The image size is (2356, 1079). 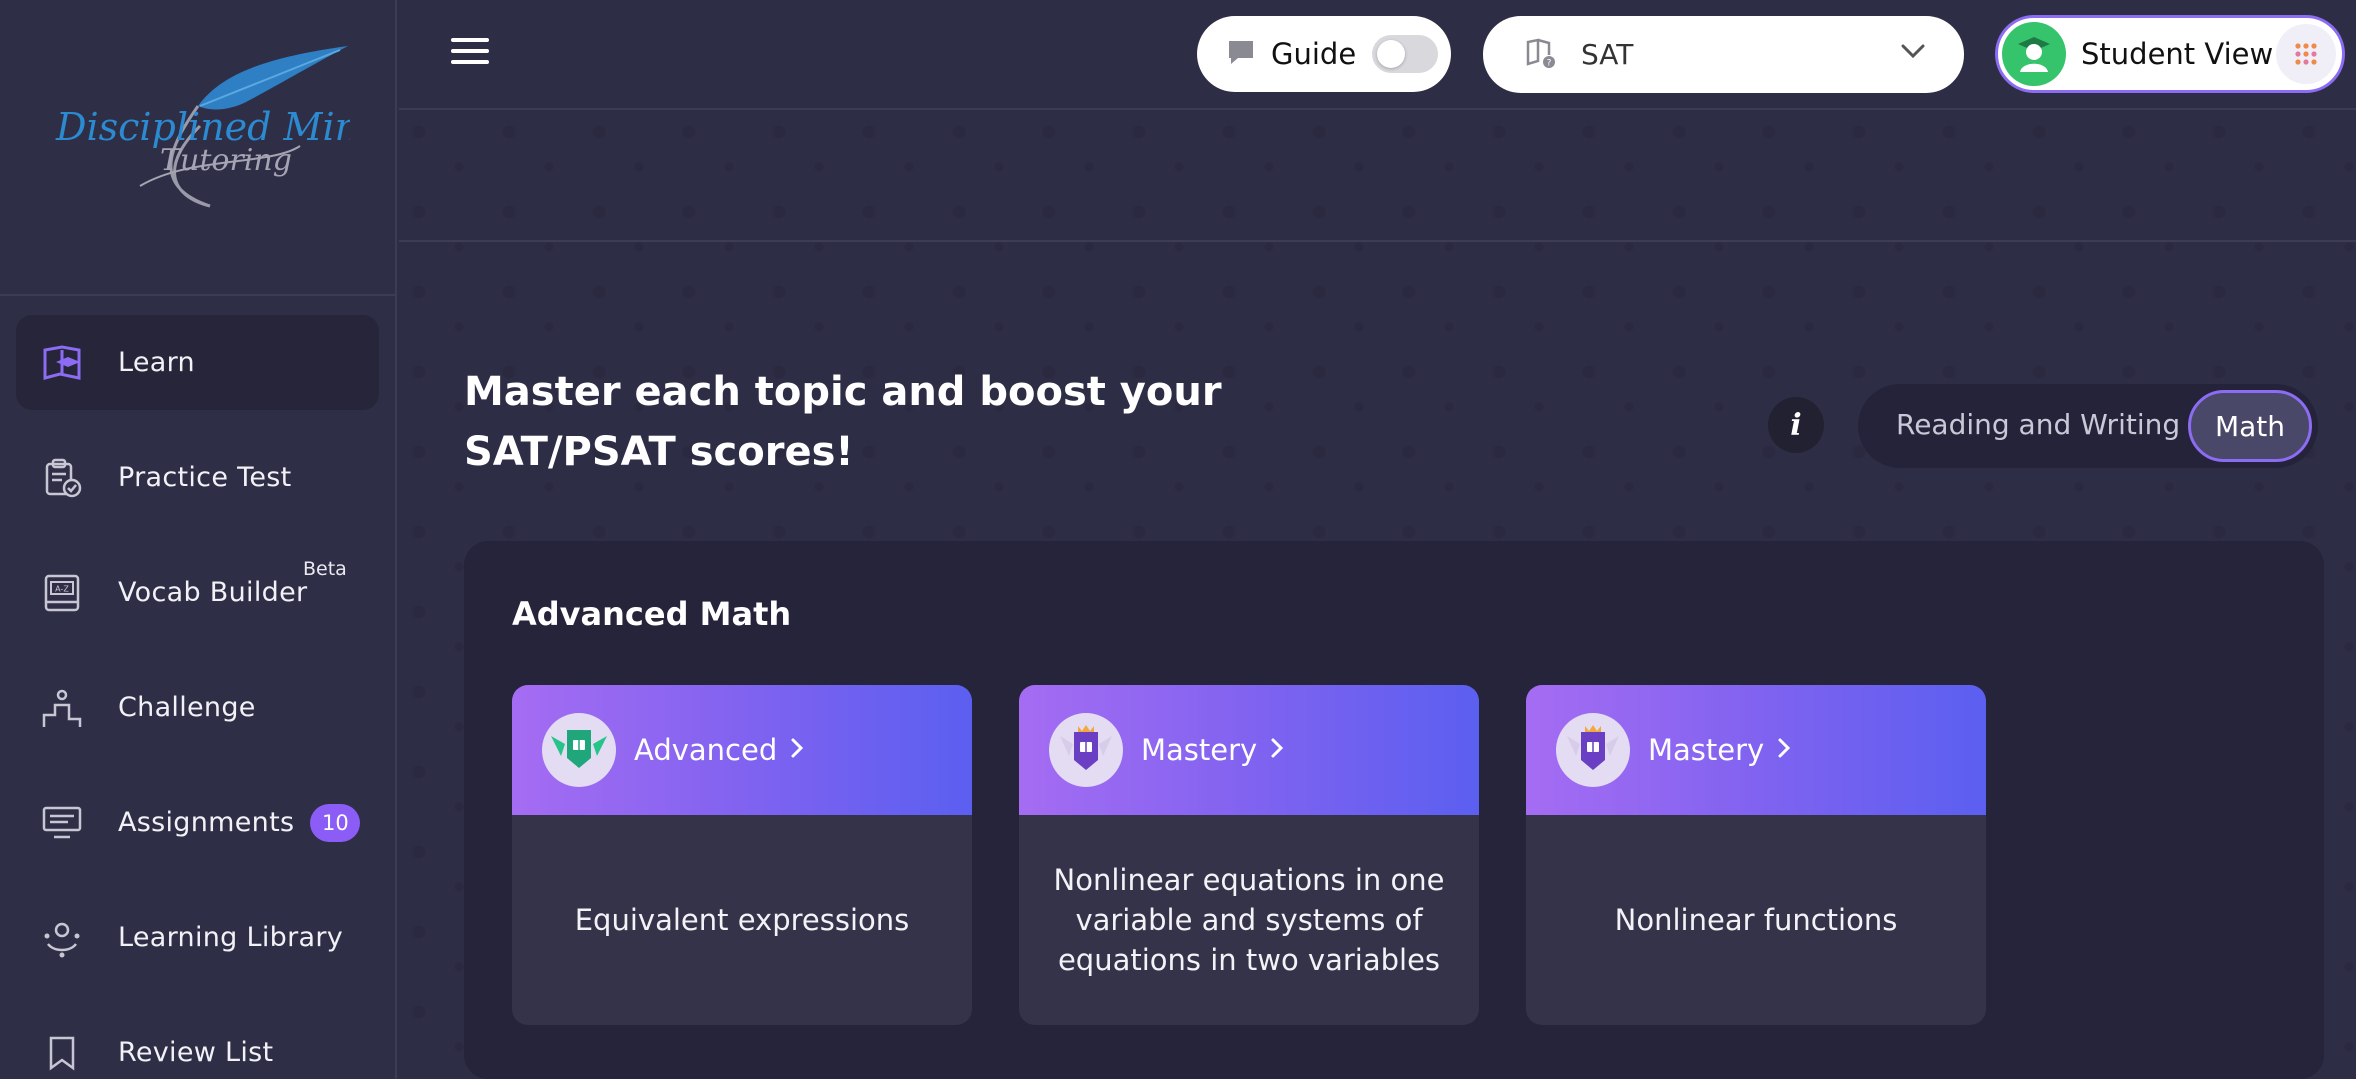 I want to click on card-topic: Equivalent expressions, so click(x=742, y=920).